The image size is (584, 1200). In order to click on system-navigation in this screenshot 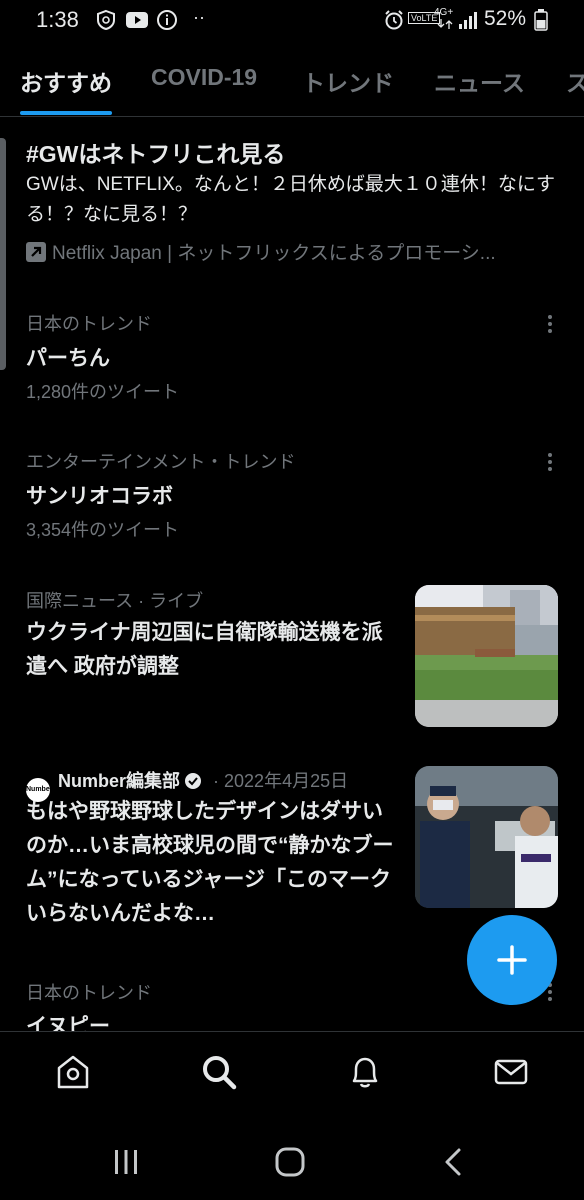, I will do `click(292, 1161)`.